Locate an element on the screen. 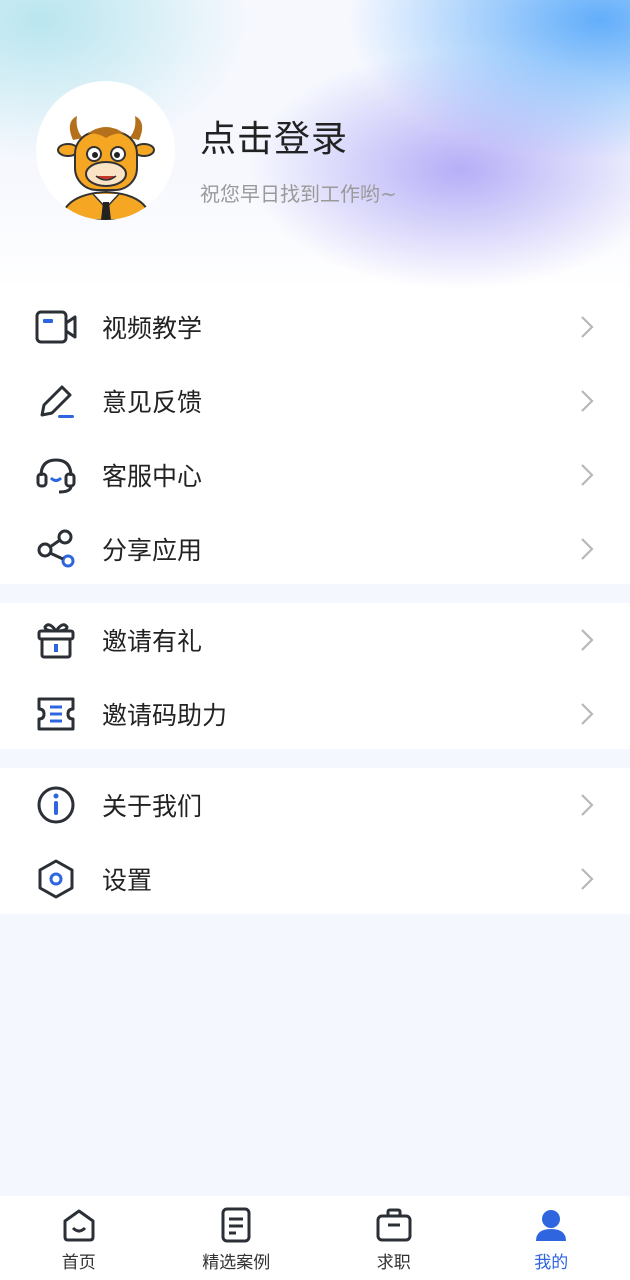  menu-label: 邀请有礼 is located at coordinates (152, 641).